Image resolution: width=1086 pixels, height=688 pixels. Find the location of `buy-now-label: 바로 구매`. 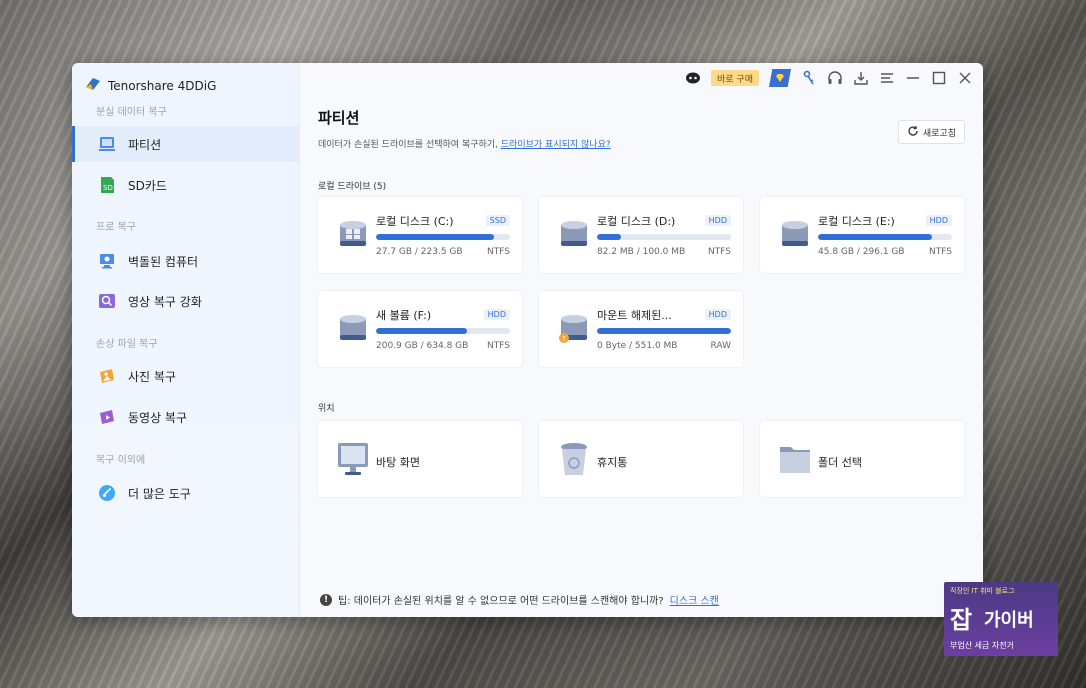

buy-now-label: 바로 구매 is located at coordinates (735, 79).